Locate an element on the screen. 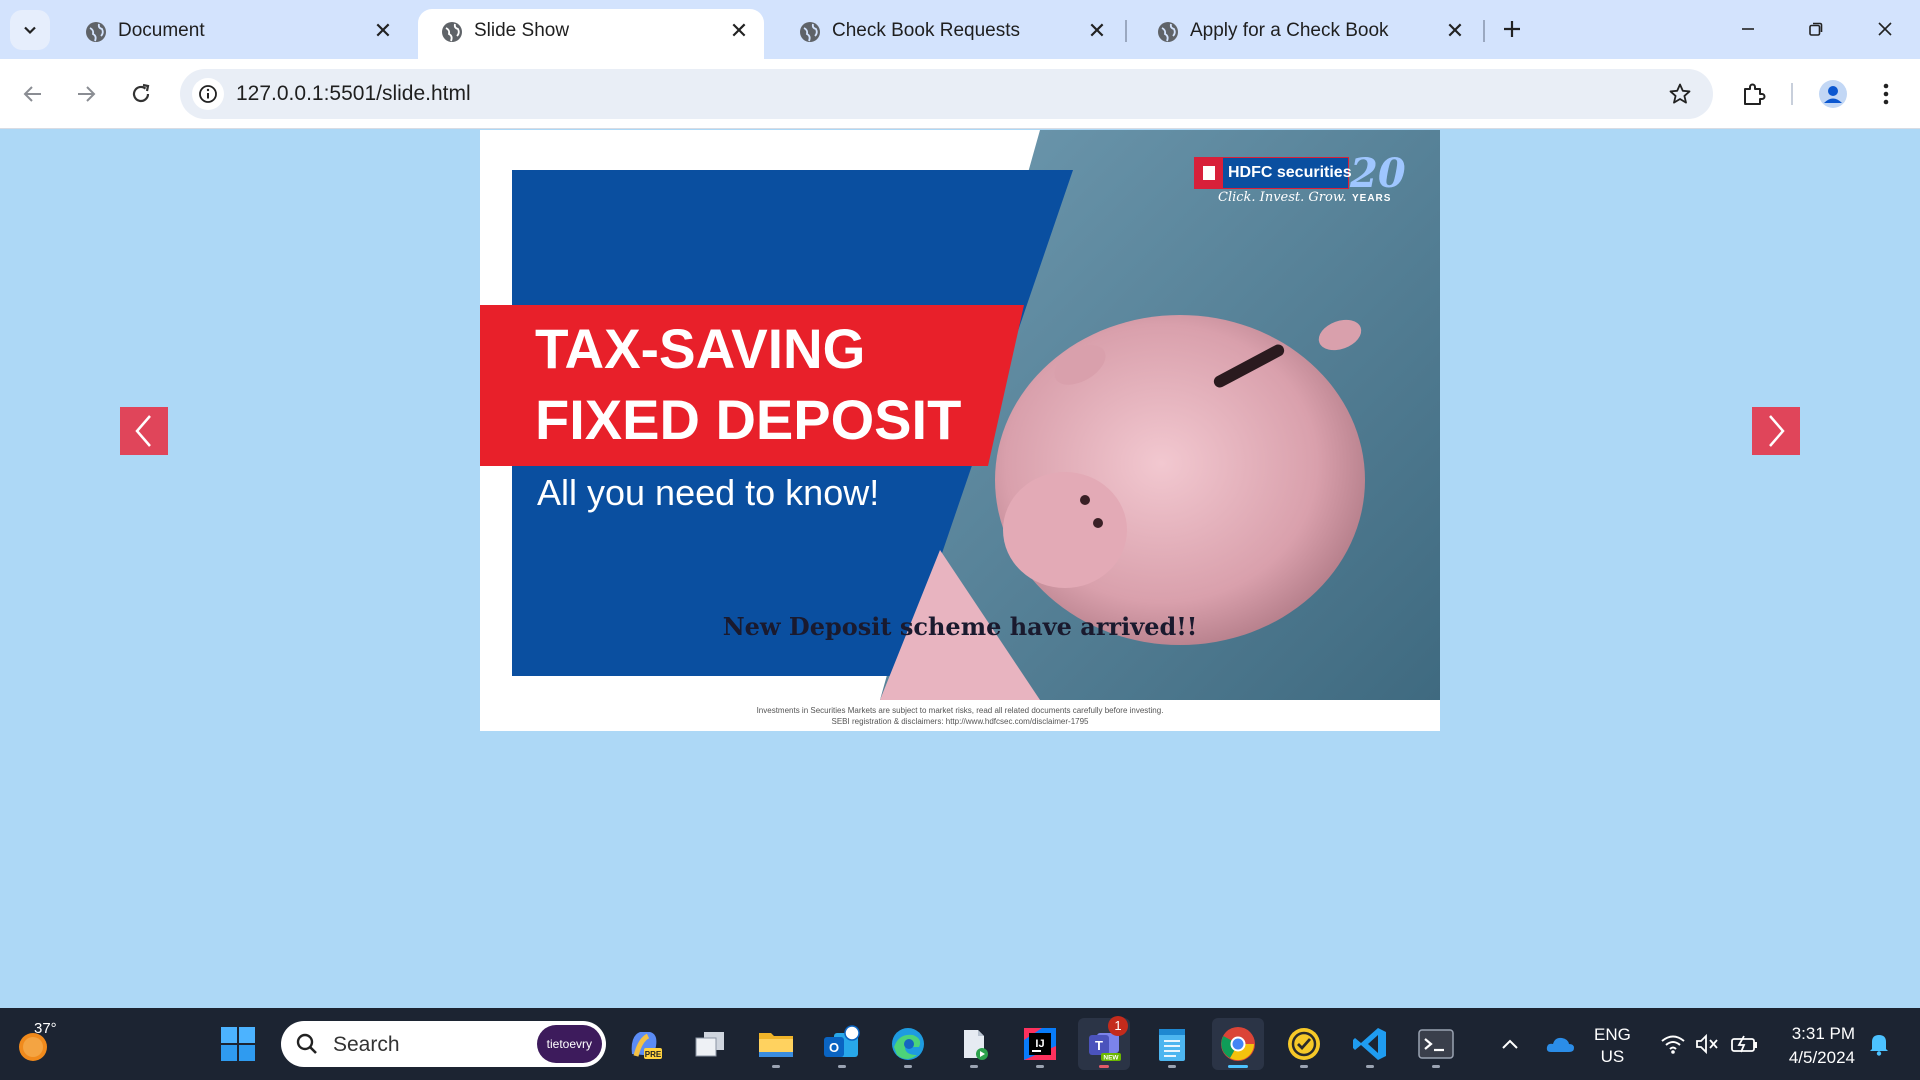  reload-button is located at coordinates (141, 94).